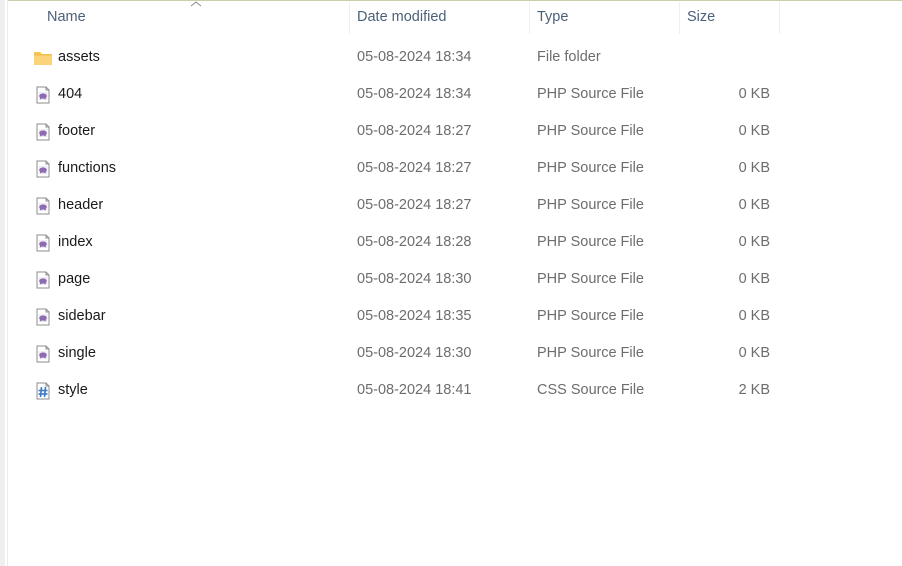  Describe the element at coordinates (75, 242) in the screenshot. I see `file-name: index` at that location.